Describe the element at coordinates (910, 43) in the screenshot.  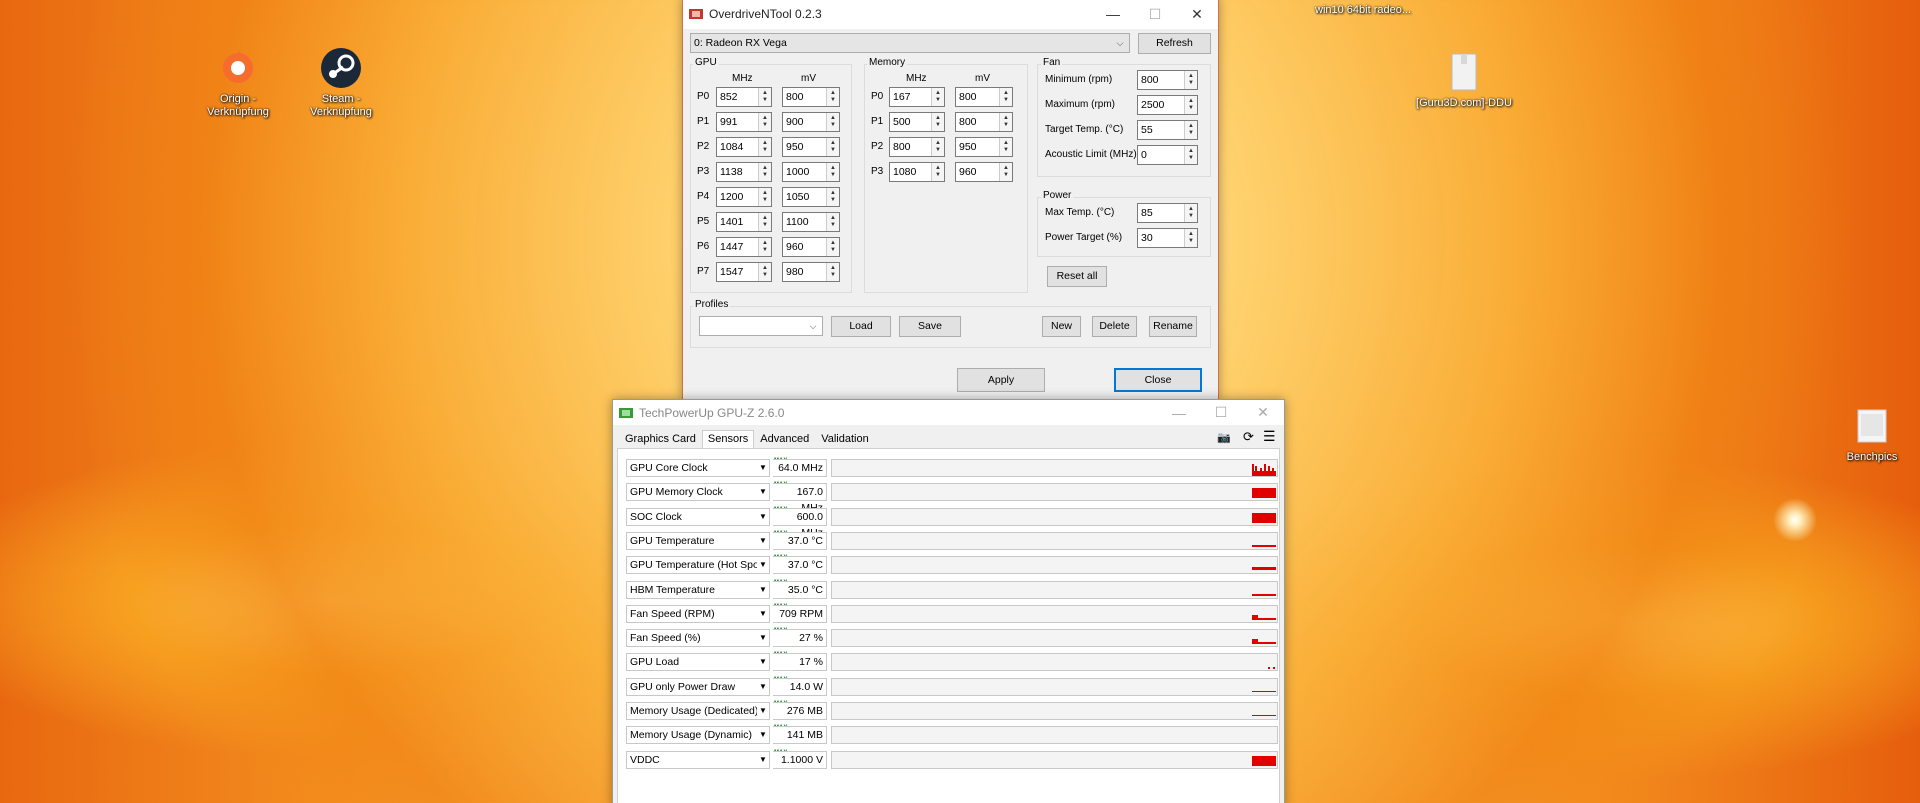
I see `device-select: 0: Radeon RX Vega ⌵` at that location.